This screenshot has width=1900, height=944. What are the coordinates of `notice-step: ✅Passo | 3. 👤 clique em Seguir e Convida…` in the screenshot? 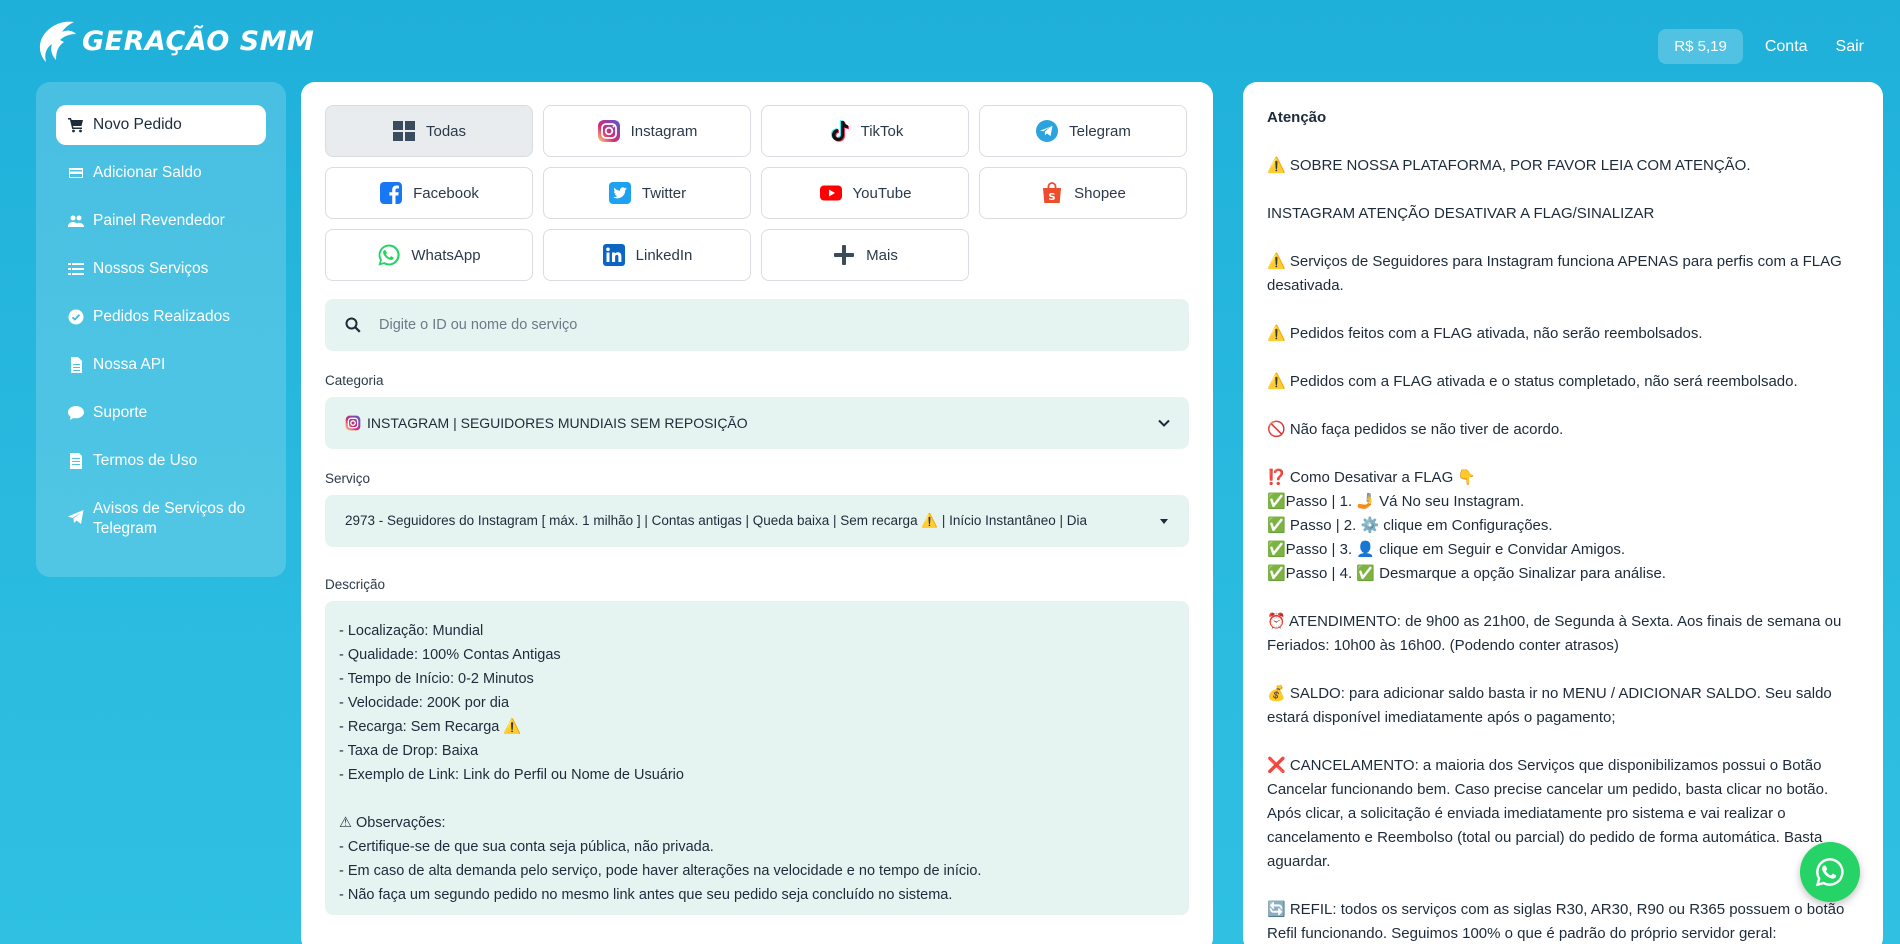 It's located at (1446, 549).